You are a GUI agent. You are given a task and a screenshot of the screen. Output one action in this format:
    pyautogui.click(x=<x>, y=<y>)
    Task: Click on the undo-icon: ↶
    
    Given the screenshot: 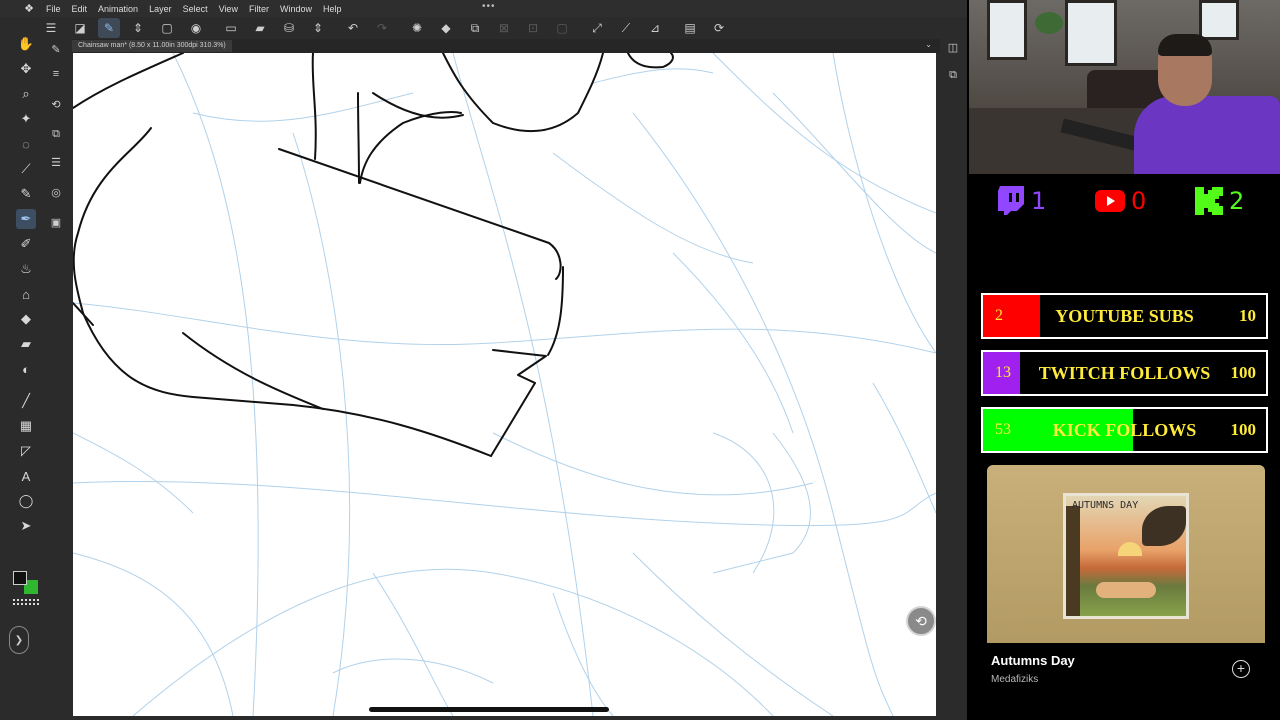 What is the action you would take?
    pyautogui.click(x=353, y=28)
    